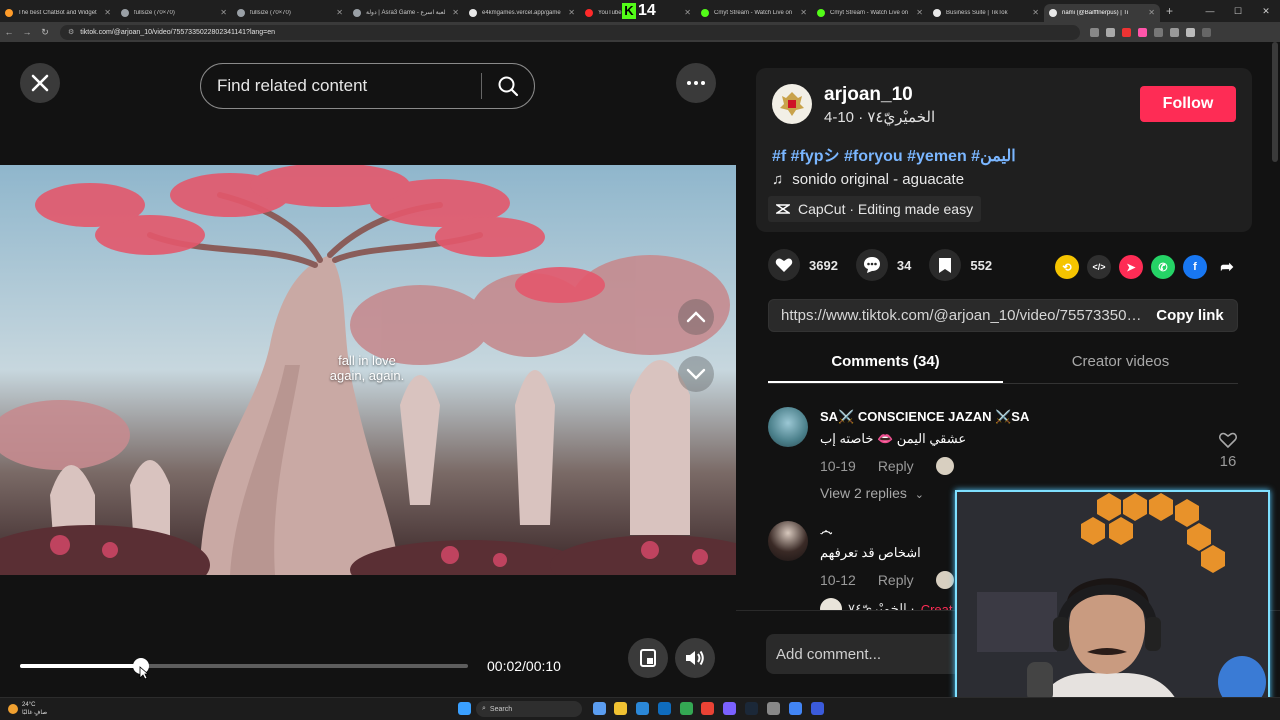 The height and width of the screenshot is (720, 1280). What do you see at coordinates (1131, 267) in the screenshot?
I see `send-to-friends-icon: ➤` at bounding box center [1131, 267].